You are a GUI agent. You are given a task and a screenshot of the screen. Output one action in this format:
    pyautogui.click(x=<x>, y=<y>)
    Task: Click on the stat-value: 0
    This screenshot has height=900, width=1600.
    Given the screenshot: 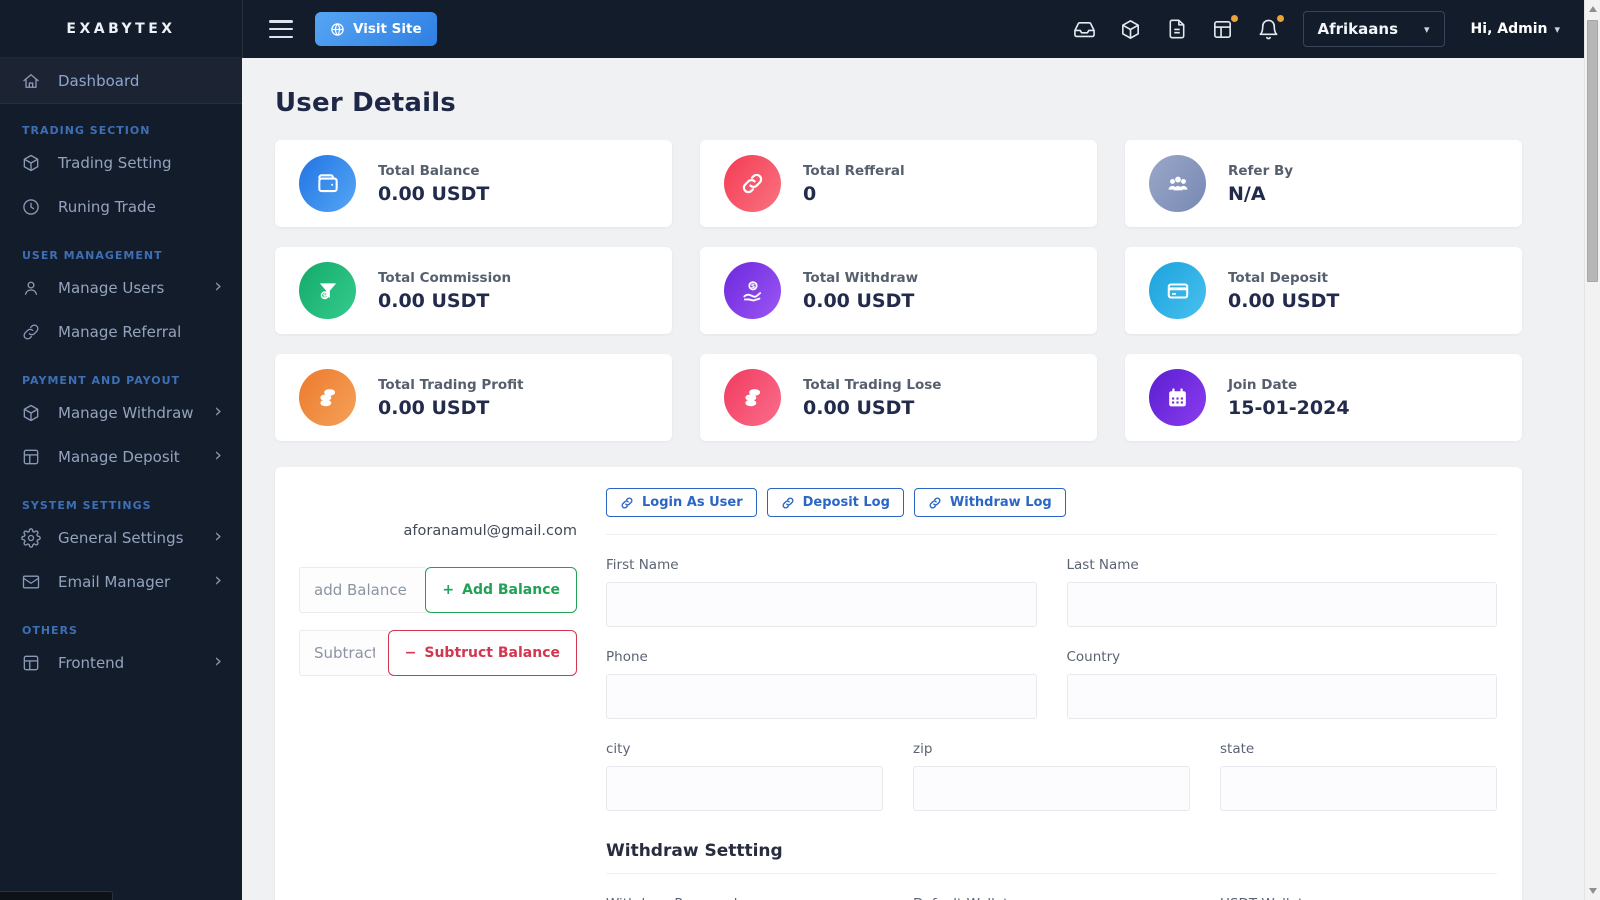 What is the action you would take?
    pyautogui.click(x=810, y=193)
    